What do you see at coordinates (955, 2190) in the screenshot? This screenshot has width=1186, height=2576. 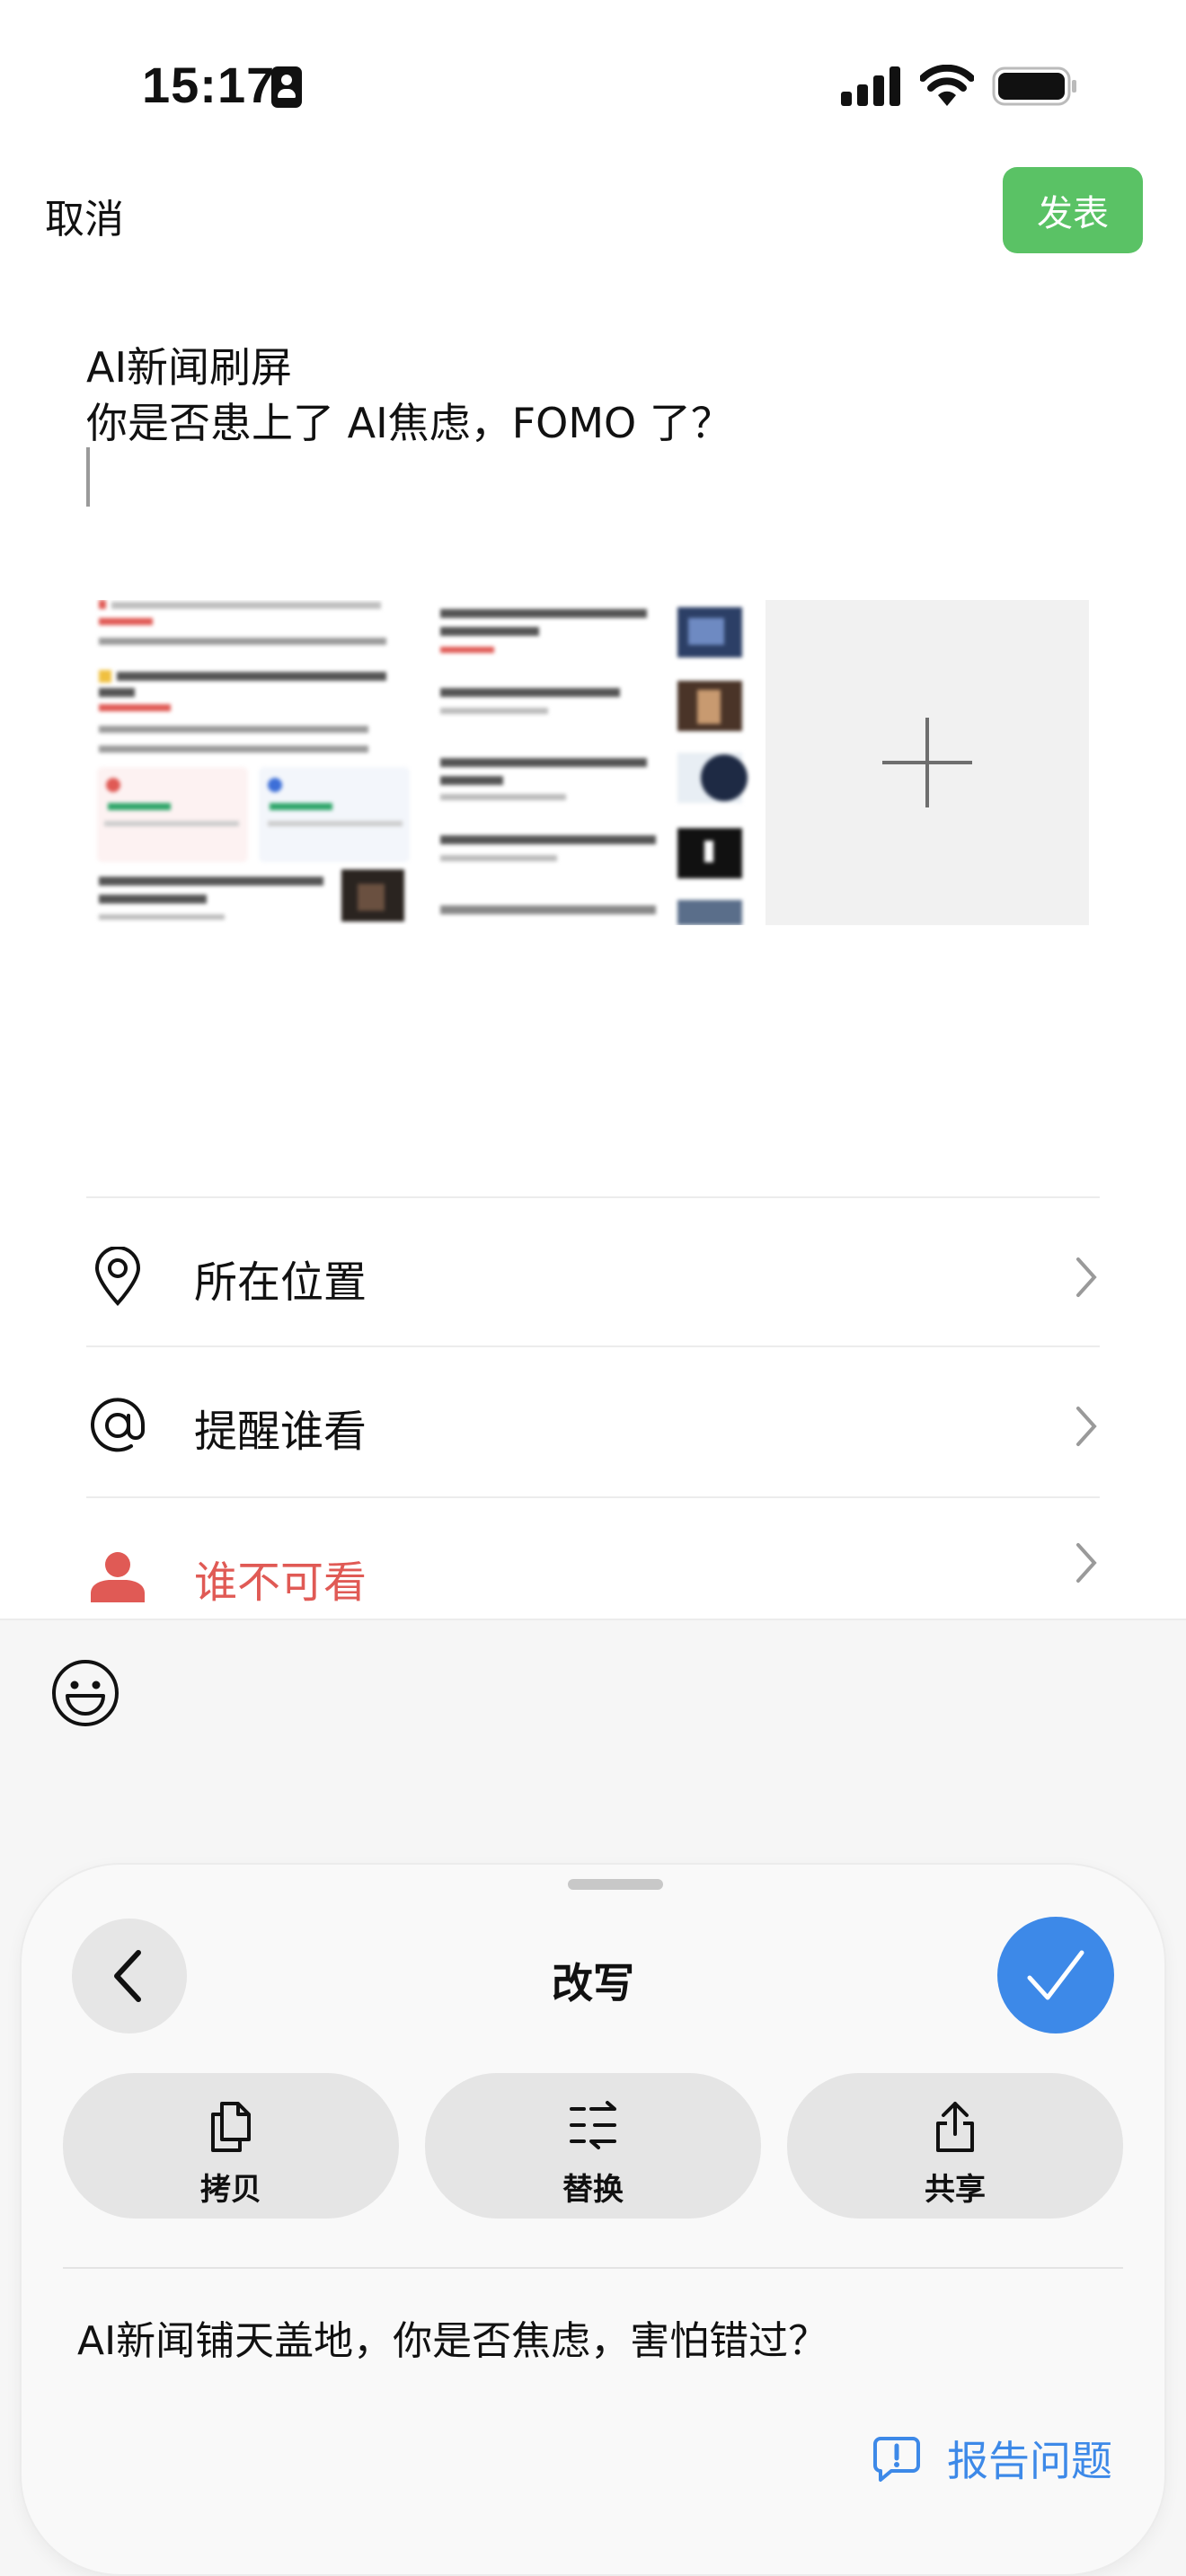 I see `share-label: 共享` at bounding box center [955, 2190].